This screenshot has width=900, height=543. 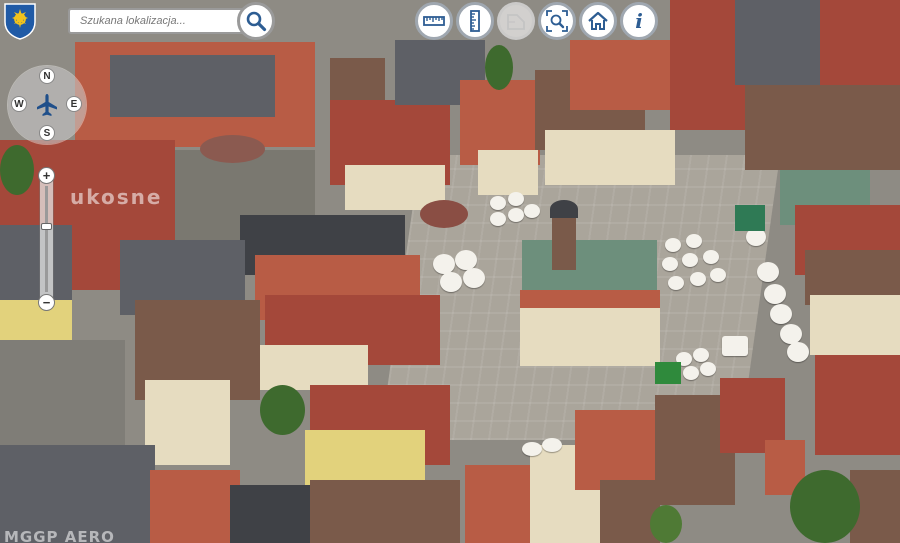 I want to click on rotate-north-button: N, so click(x=47, y=76).